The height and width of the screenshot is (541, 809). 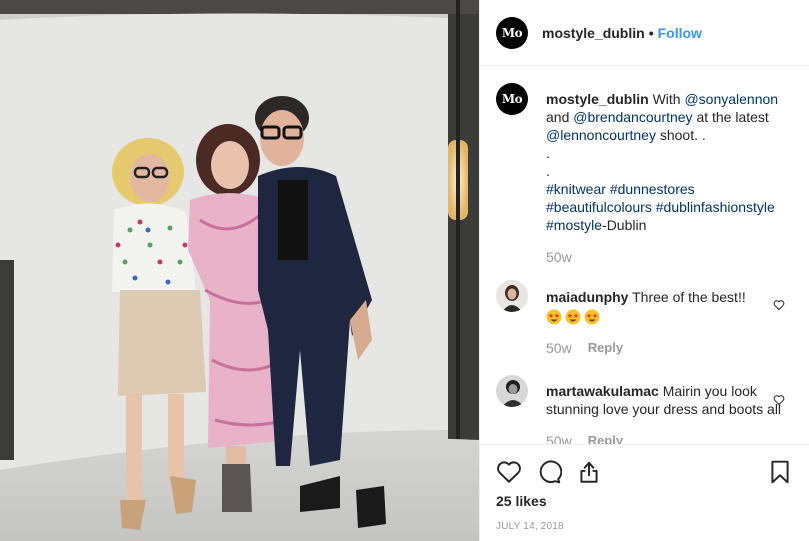 What do you see at coordinates (666, 99) in the screenshot?
I see `caption-text: With` at bounding box center [666, 99].